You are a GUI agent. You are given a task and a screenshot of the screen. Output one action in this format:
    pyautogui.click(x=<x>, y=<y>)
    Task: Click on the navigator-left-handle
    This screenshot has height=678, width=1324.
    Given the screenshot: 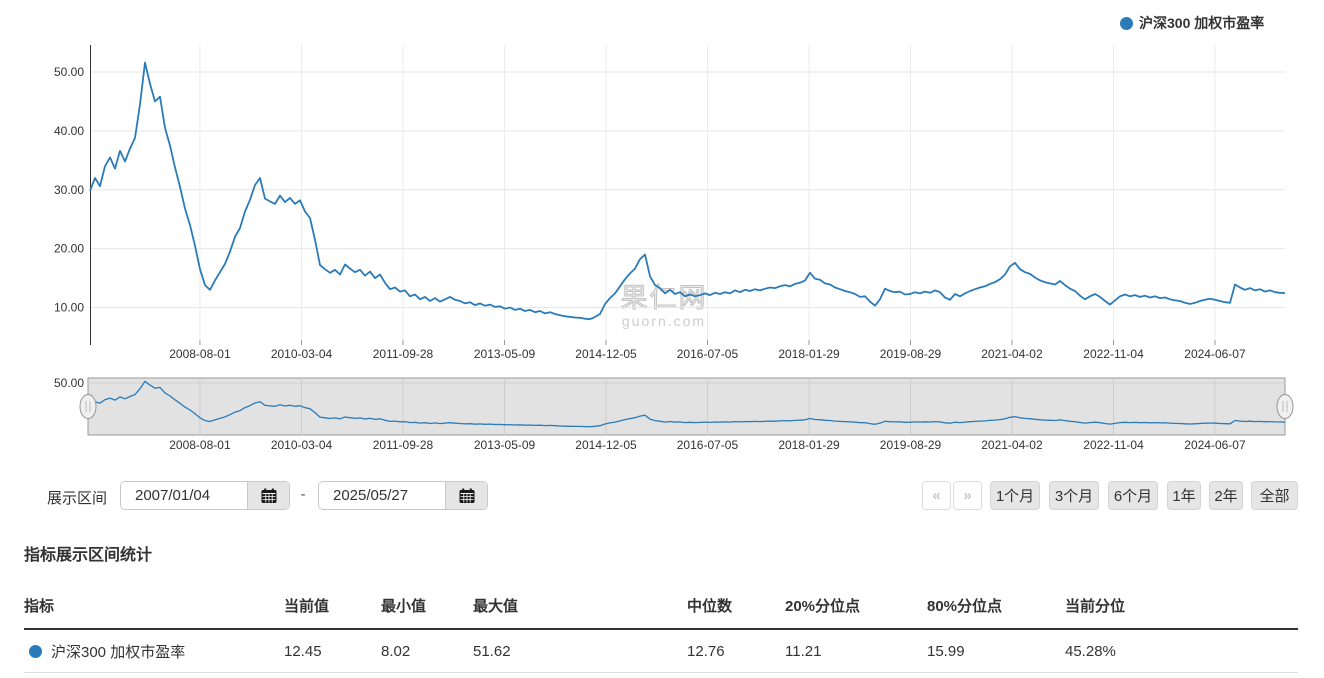 What is the action you would take?
    pyautogui.click(x=88, y=406)
    